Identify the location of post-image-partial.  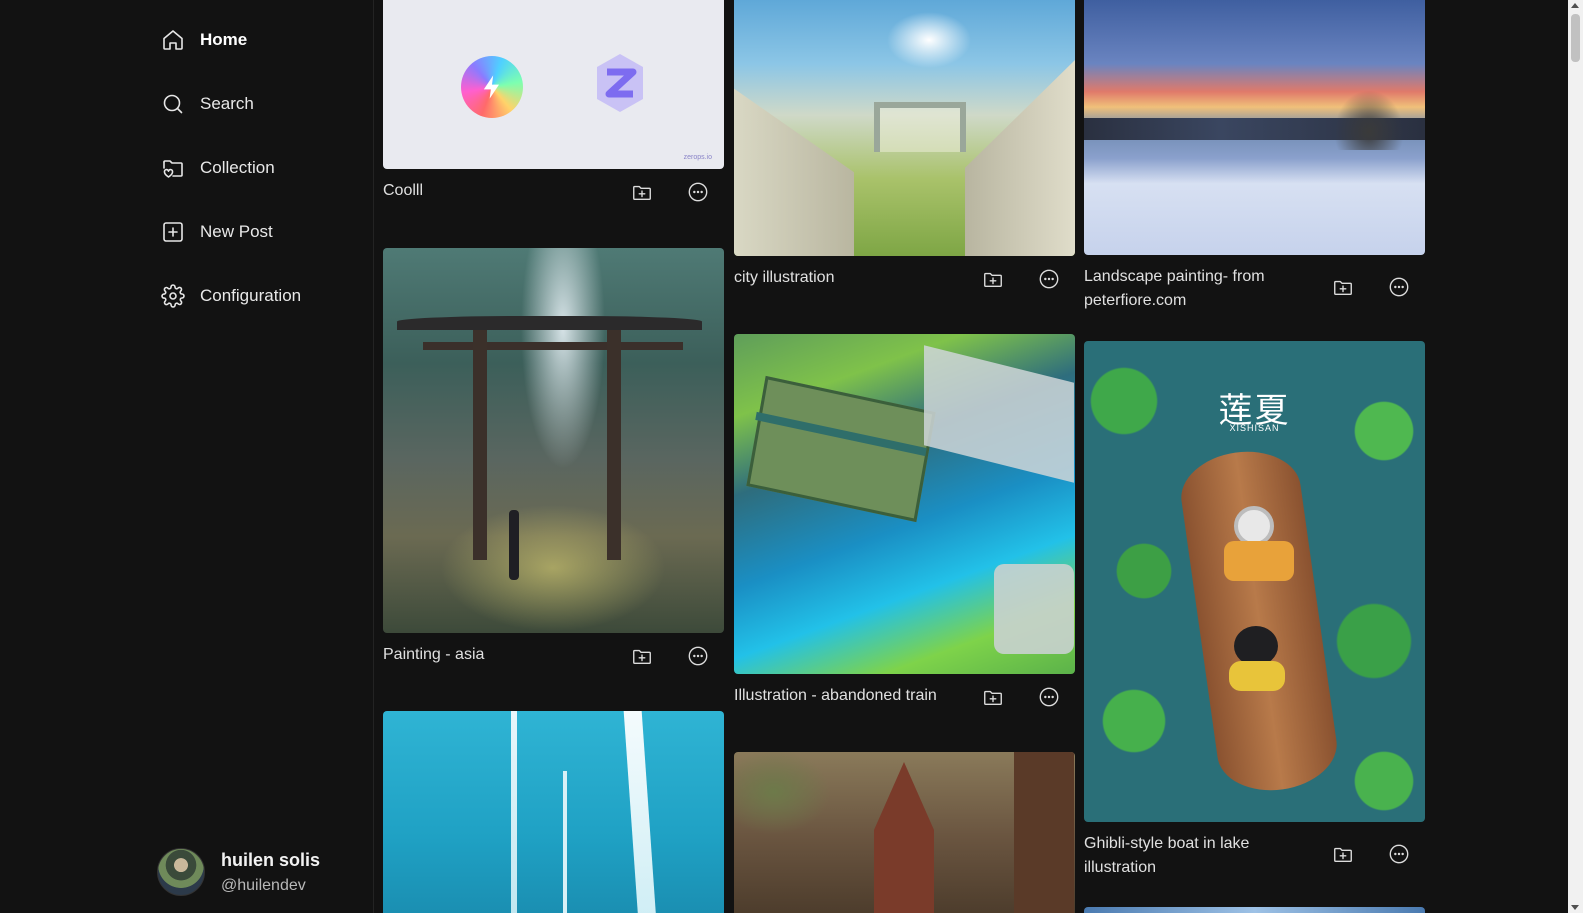
(1254, 910).